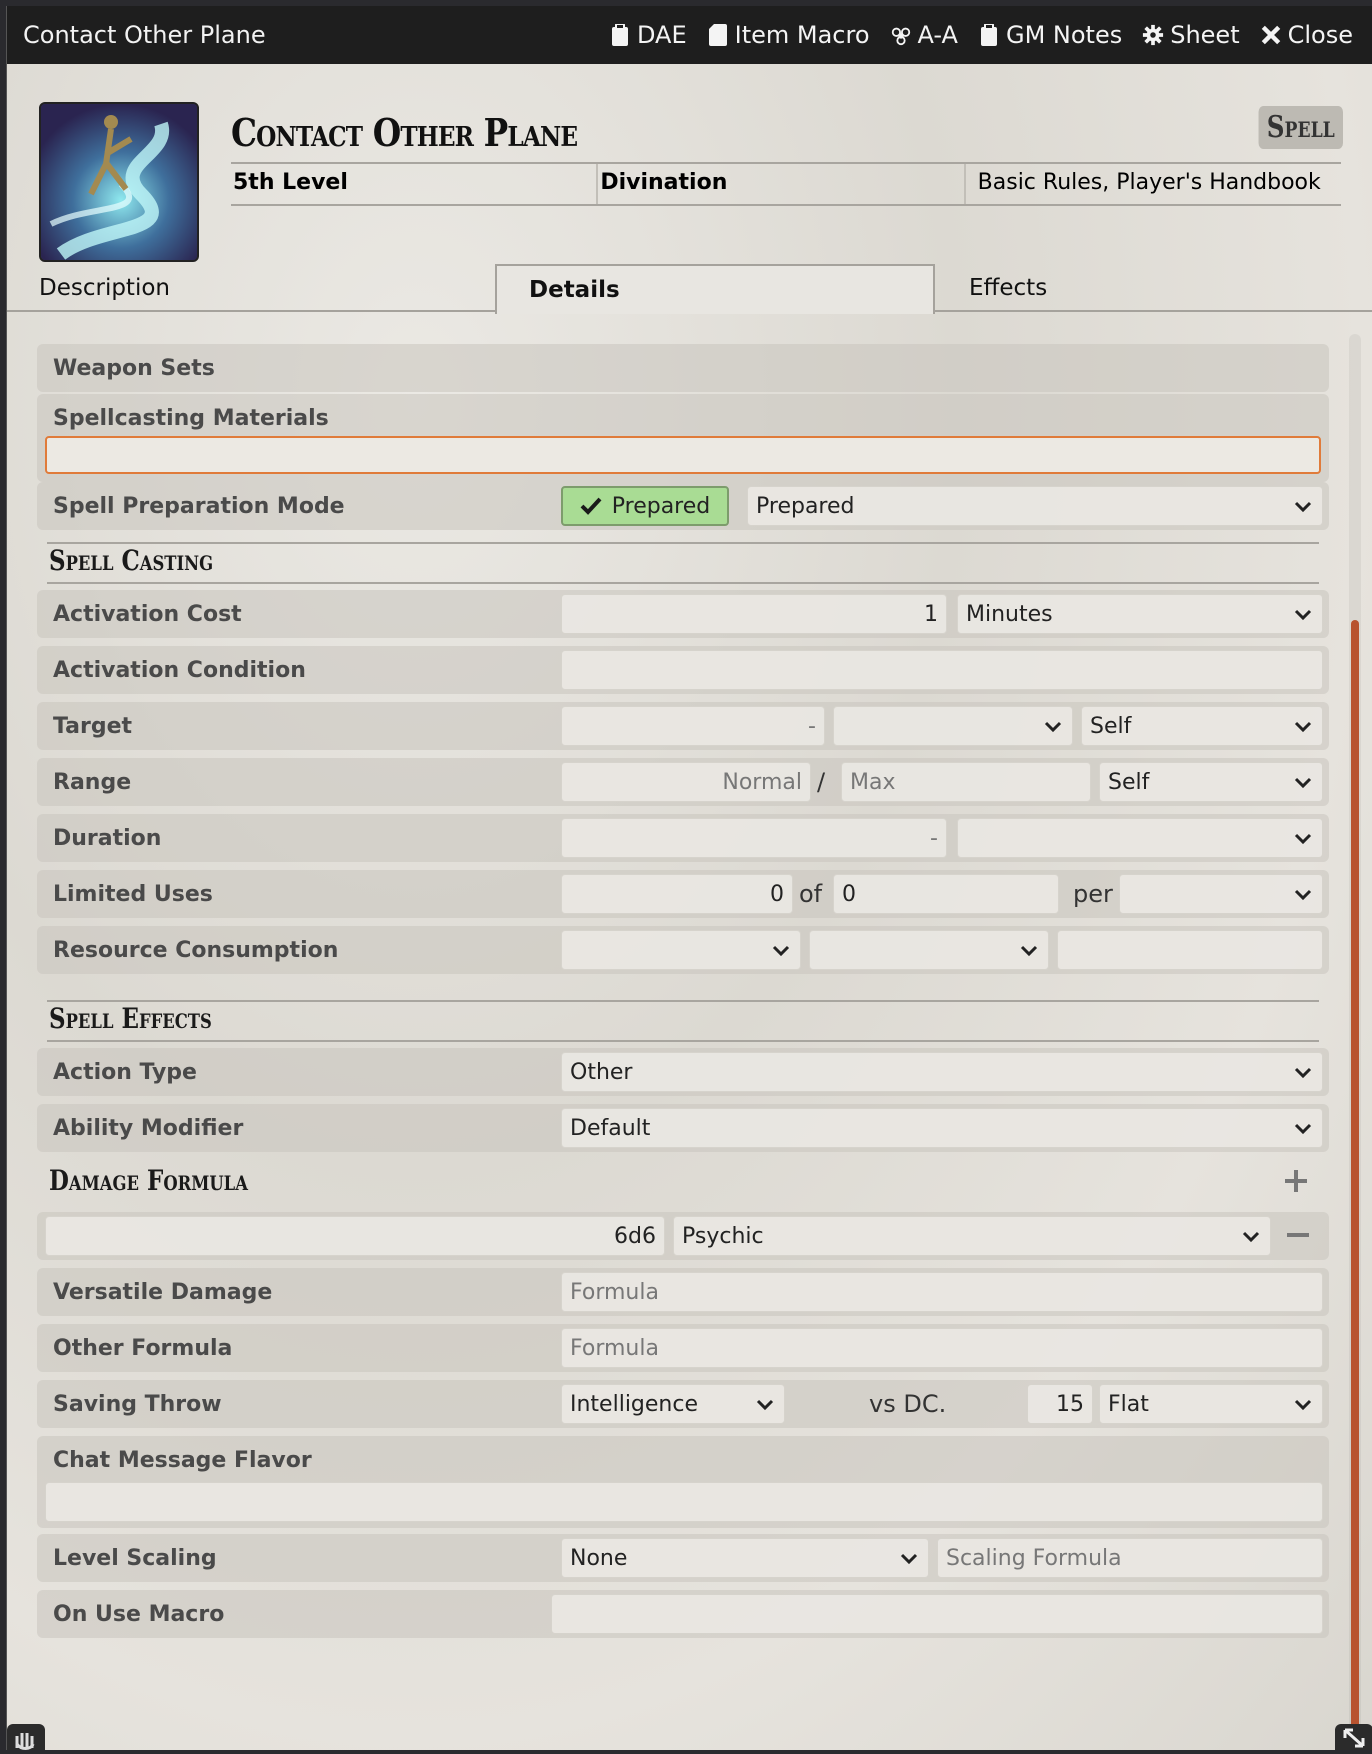 The height and width of the screenshot is (1754, 1372). What do you see at coordinates (686, 782) in the screenshot?
I see `range-normal-input: Normal` at bounding box center [686, 782].